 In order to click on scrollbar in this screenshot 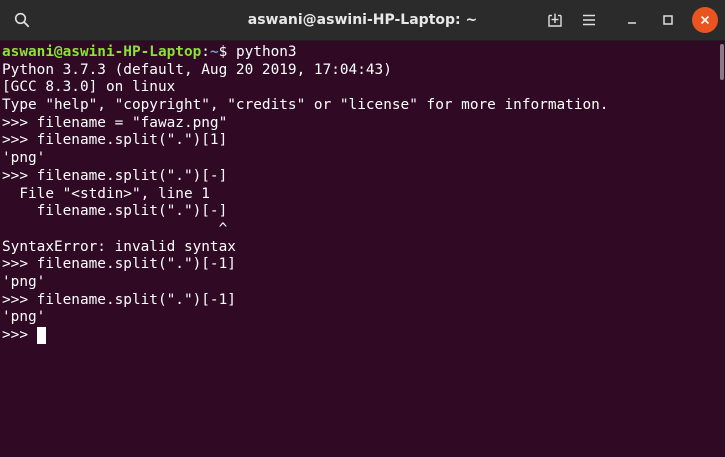, I will do `click(722, 62)`.